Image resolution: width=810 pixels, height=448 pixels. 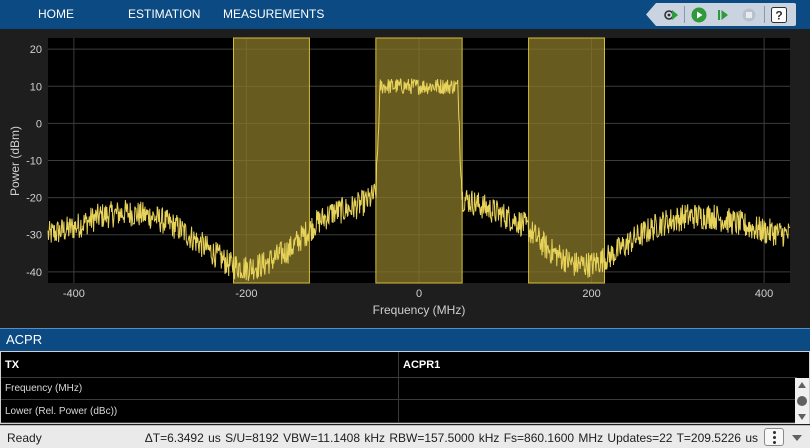 I want to click on step-forward-icon, so click(x=723, y=14).